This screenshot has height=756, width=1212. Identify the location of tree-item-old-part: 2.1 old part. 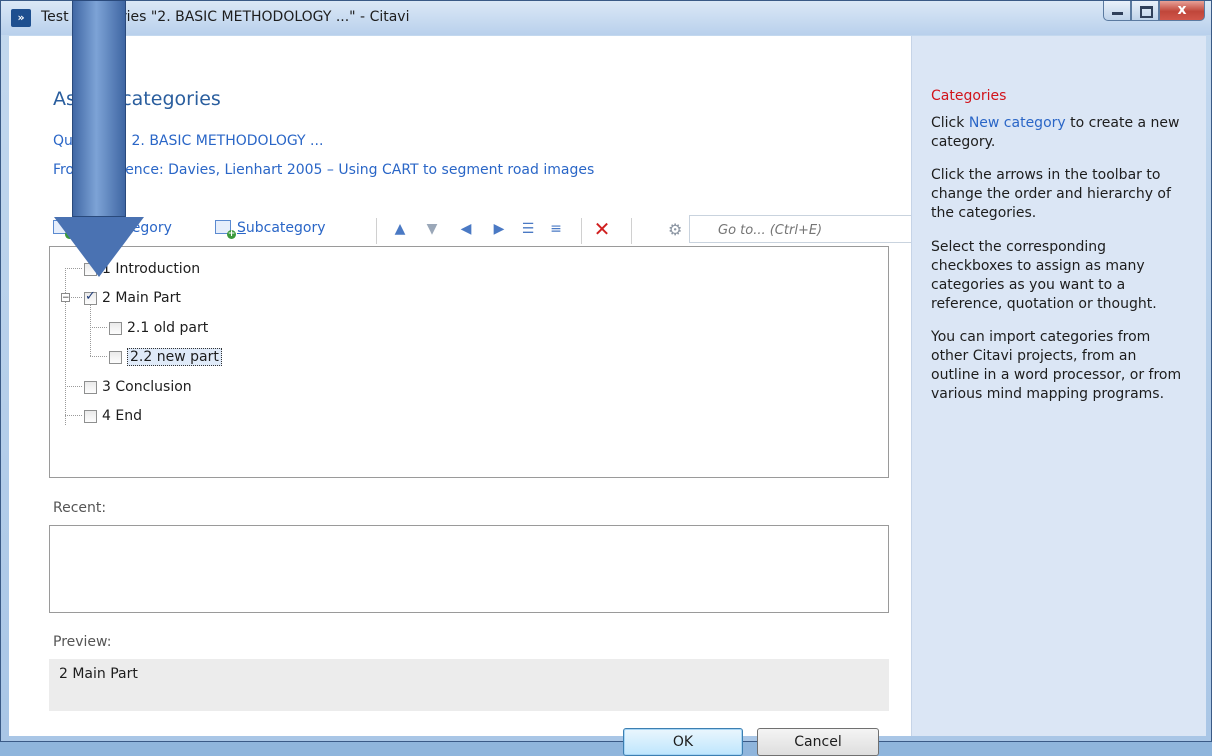
(158, 328).